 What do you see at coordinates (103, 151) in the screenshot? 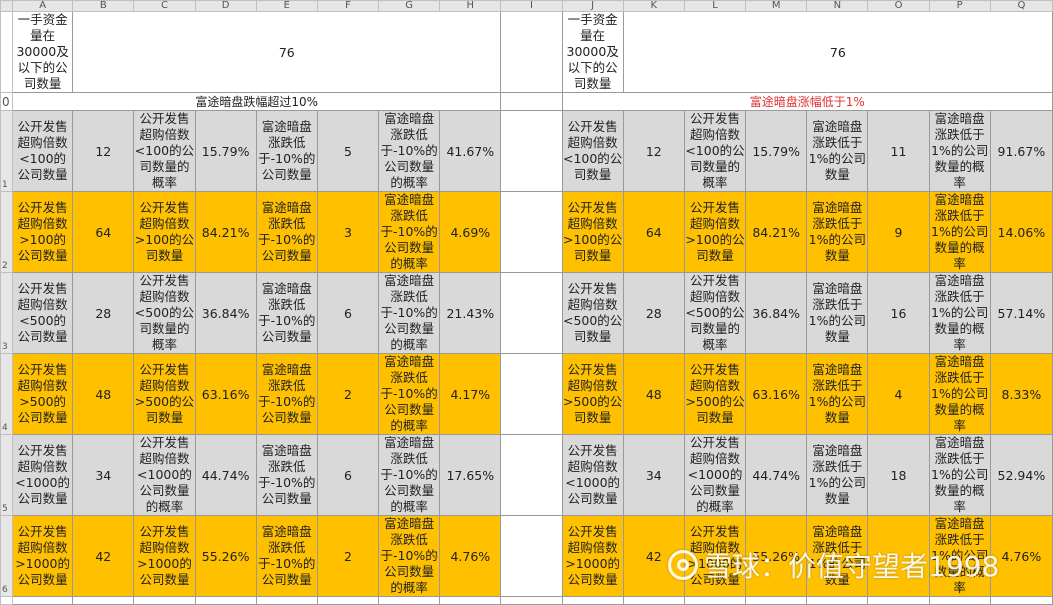
I see `cell-company-count-left: 12` at bounding box center [103, 151].